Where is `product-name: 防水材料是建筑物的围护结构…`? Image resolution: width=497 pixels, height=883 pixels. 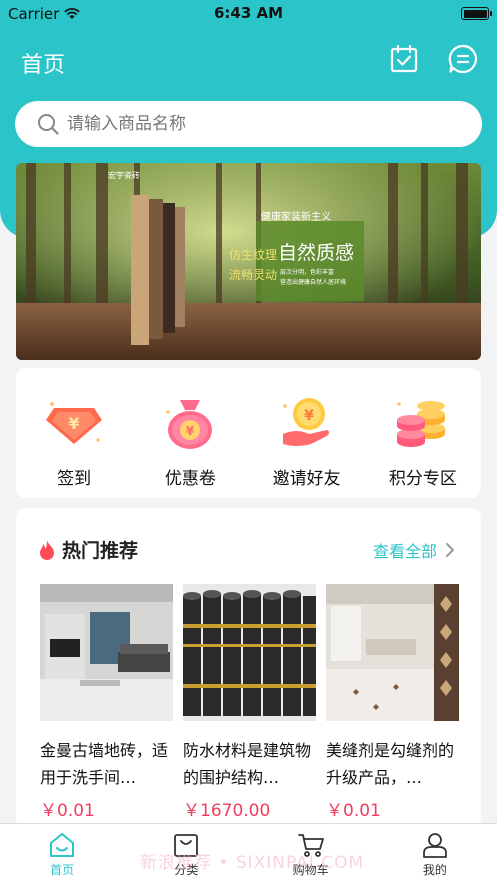
product-name: 防水材料是建筑物的围护结构… is located at coordinates (247, 764).